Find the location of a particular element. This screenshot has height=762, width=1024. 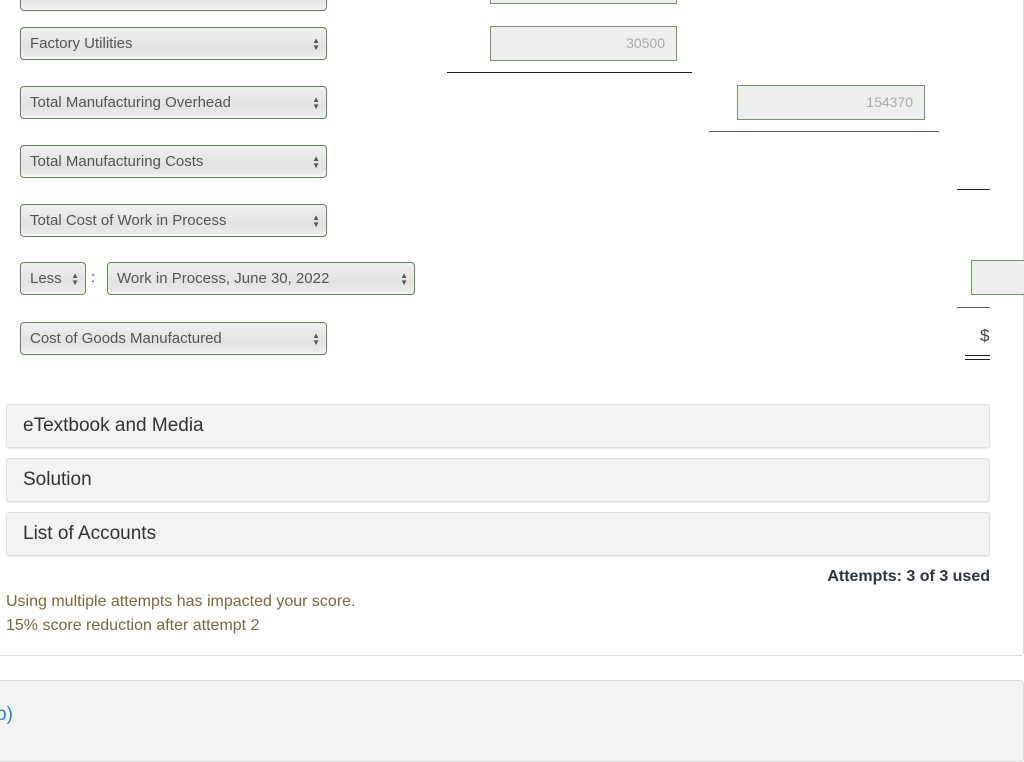

total-underline is located at coordinates (973, 189).